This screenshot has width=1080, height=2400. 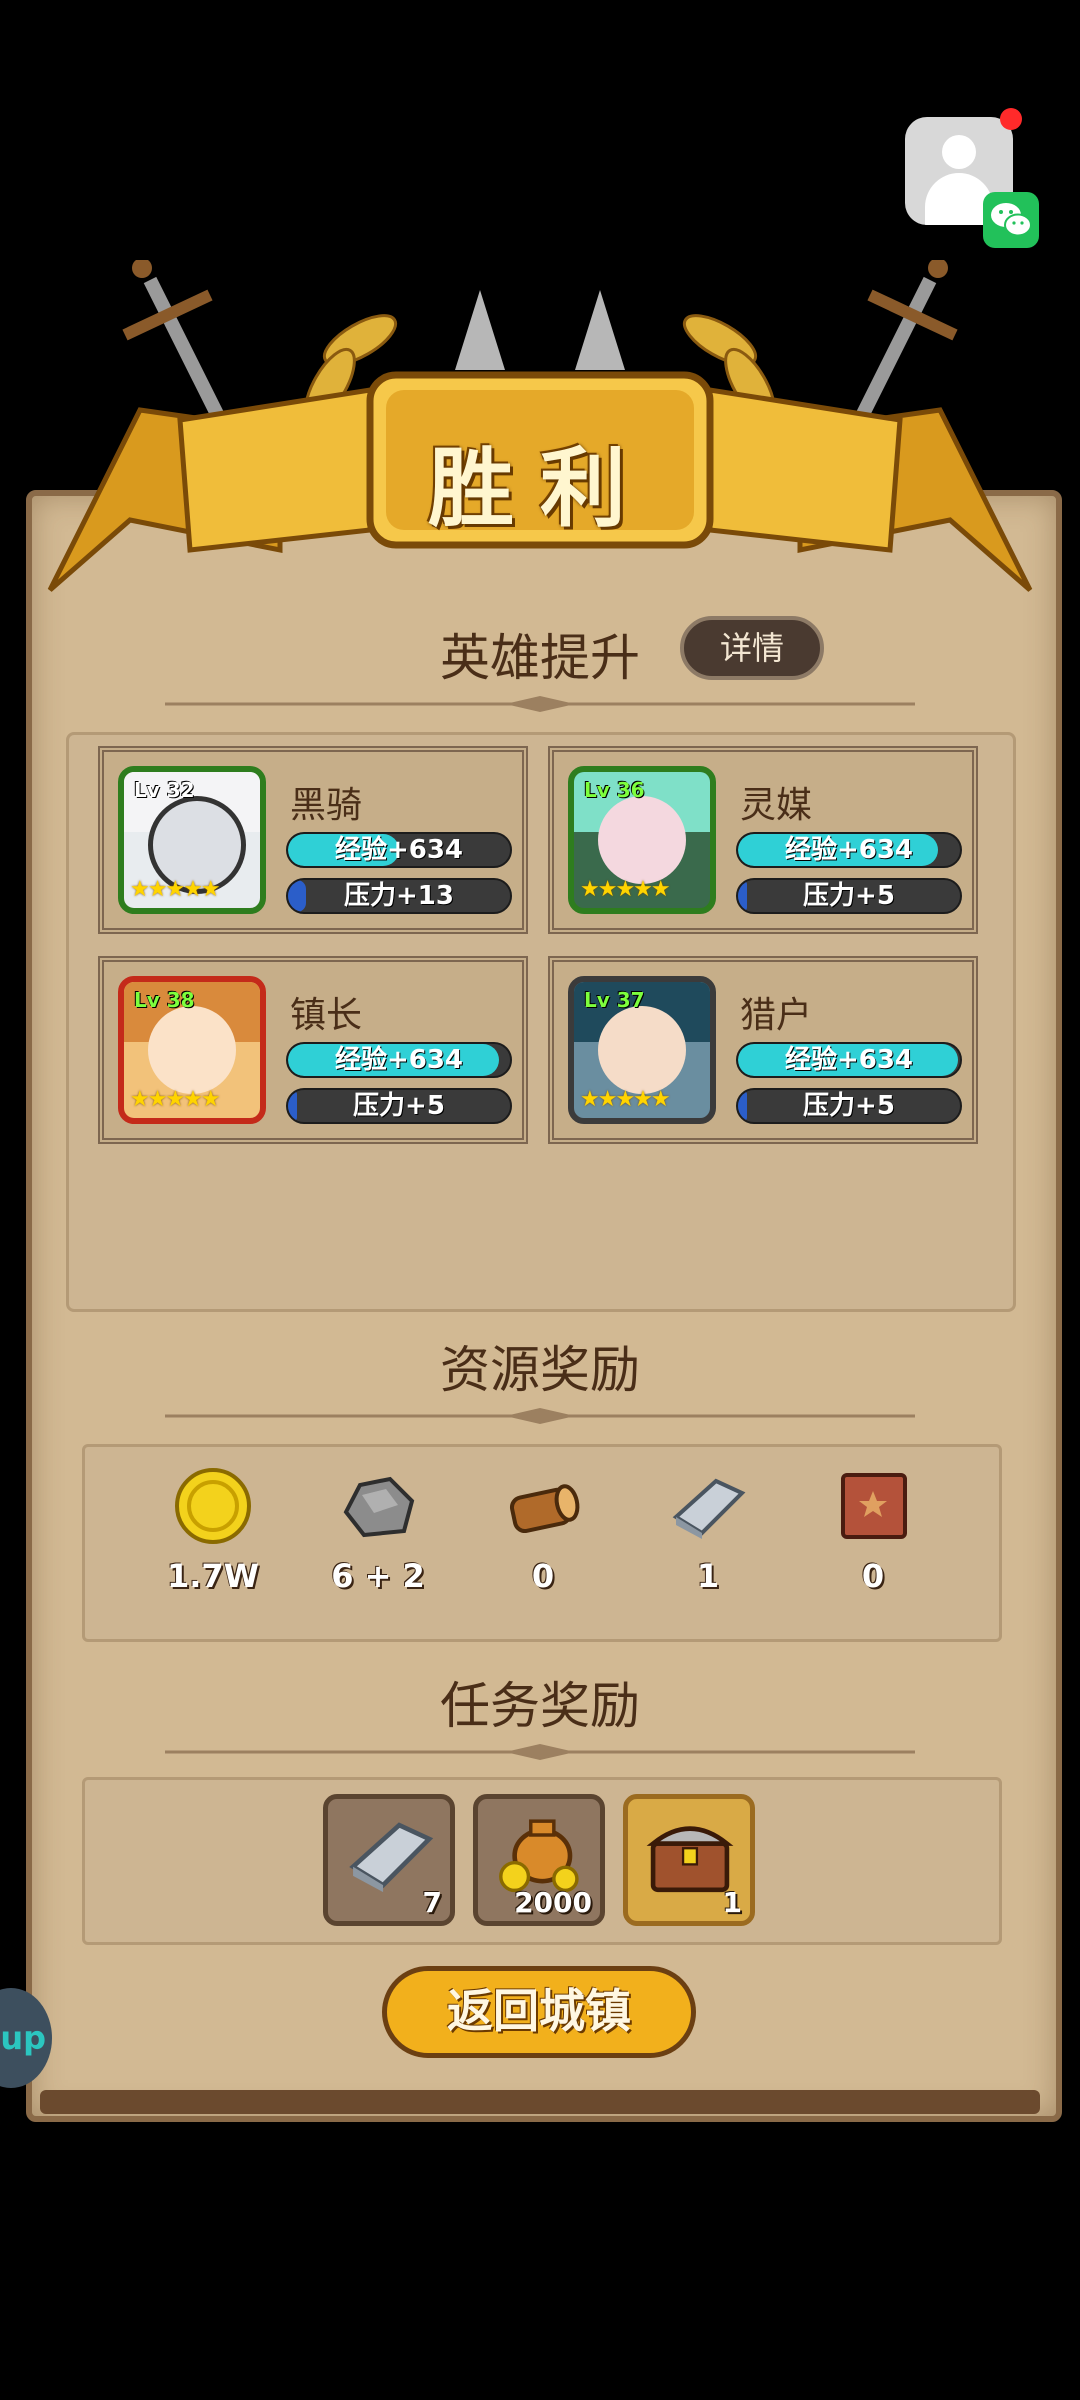 I want to click on task-rewards: 7 2000 1, so click(x=542, y=1861).